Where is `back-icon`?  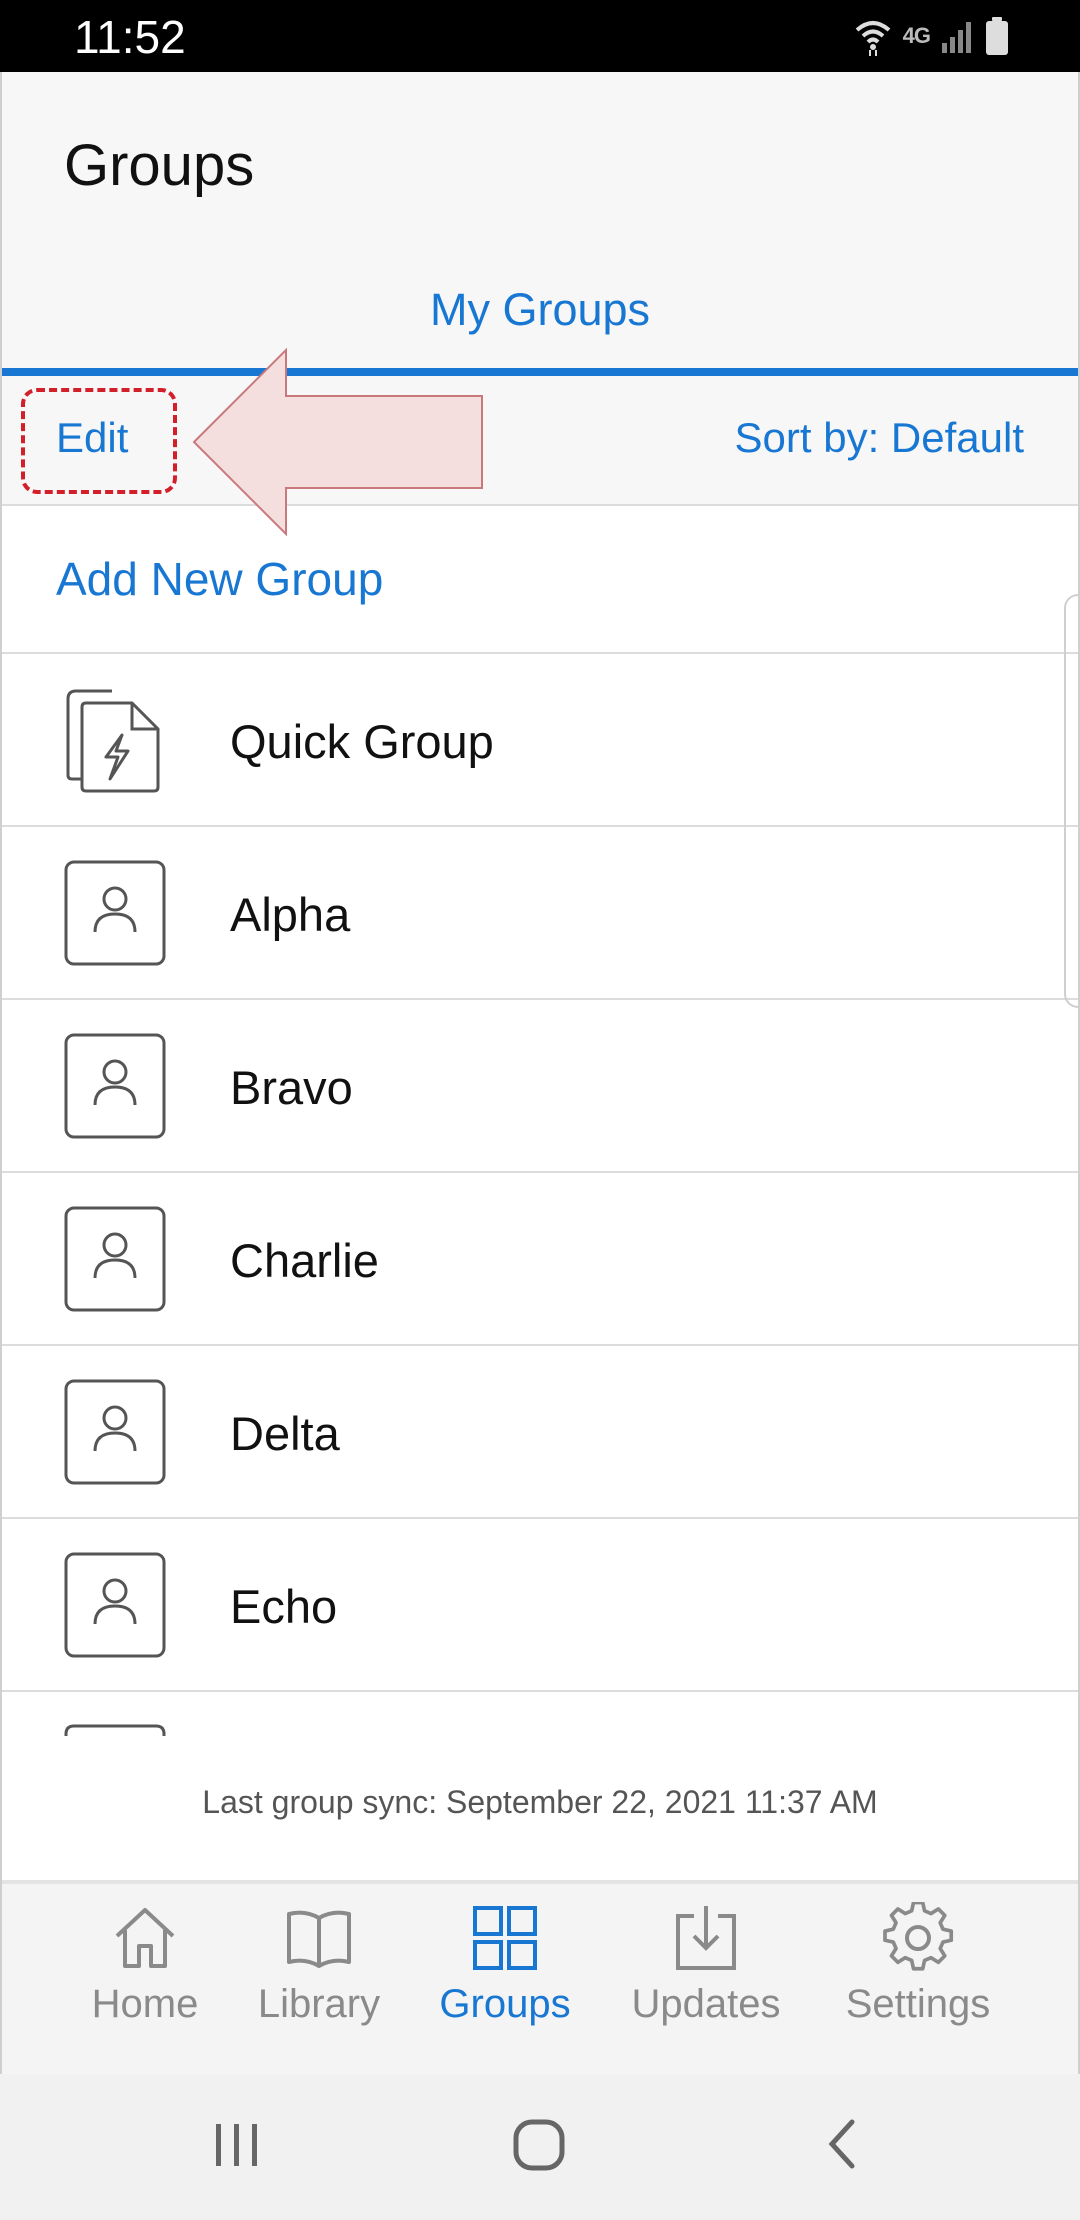
back-icon is located at coordinates (842, 2144).